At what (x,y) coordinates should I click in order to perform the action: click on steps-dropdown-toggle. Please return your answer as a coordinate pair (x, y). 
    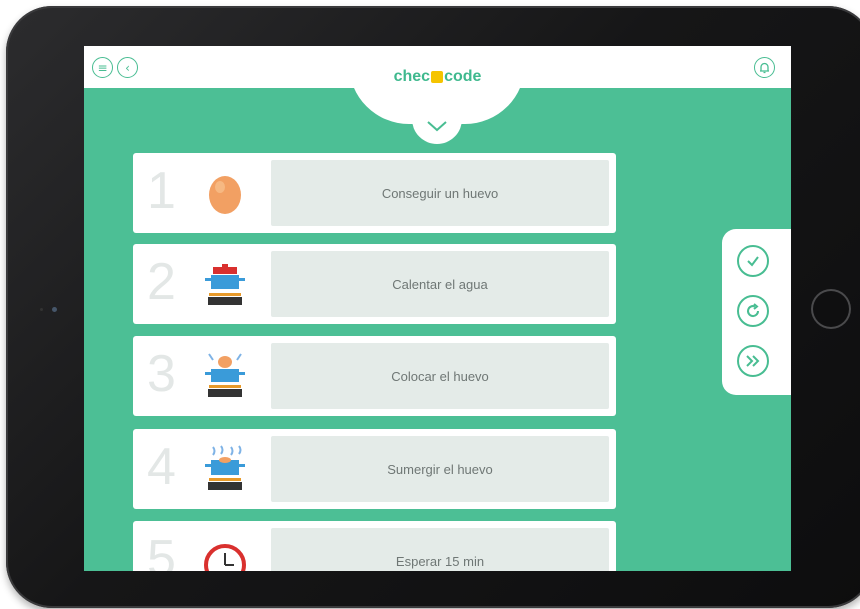
    Looking at the image, I should click on (437, 126).